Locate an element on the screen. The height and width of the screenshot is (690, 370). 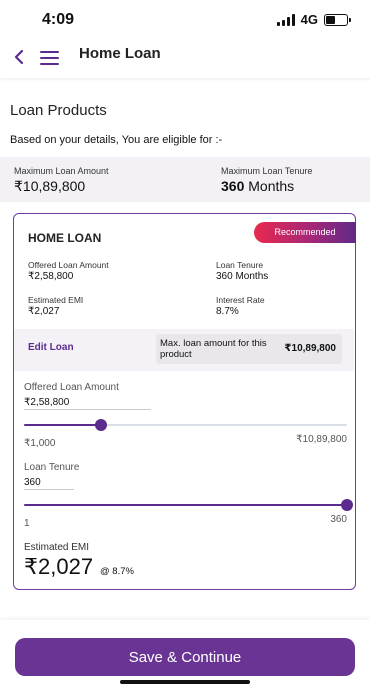
amount-slider-thumb is located at coordinates (100, 425).